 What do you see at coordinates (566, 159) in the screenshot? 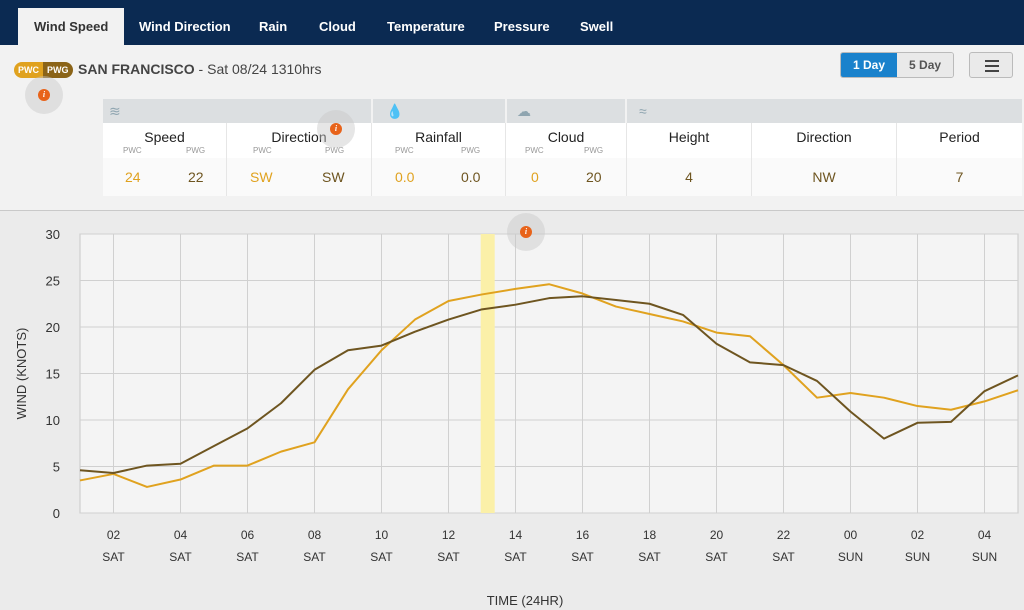
I see `cloud-column: Cloud PWC PWG 0 20` at bounding box center [566, 159].